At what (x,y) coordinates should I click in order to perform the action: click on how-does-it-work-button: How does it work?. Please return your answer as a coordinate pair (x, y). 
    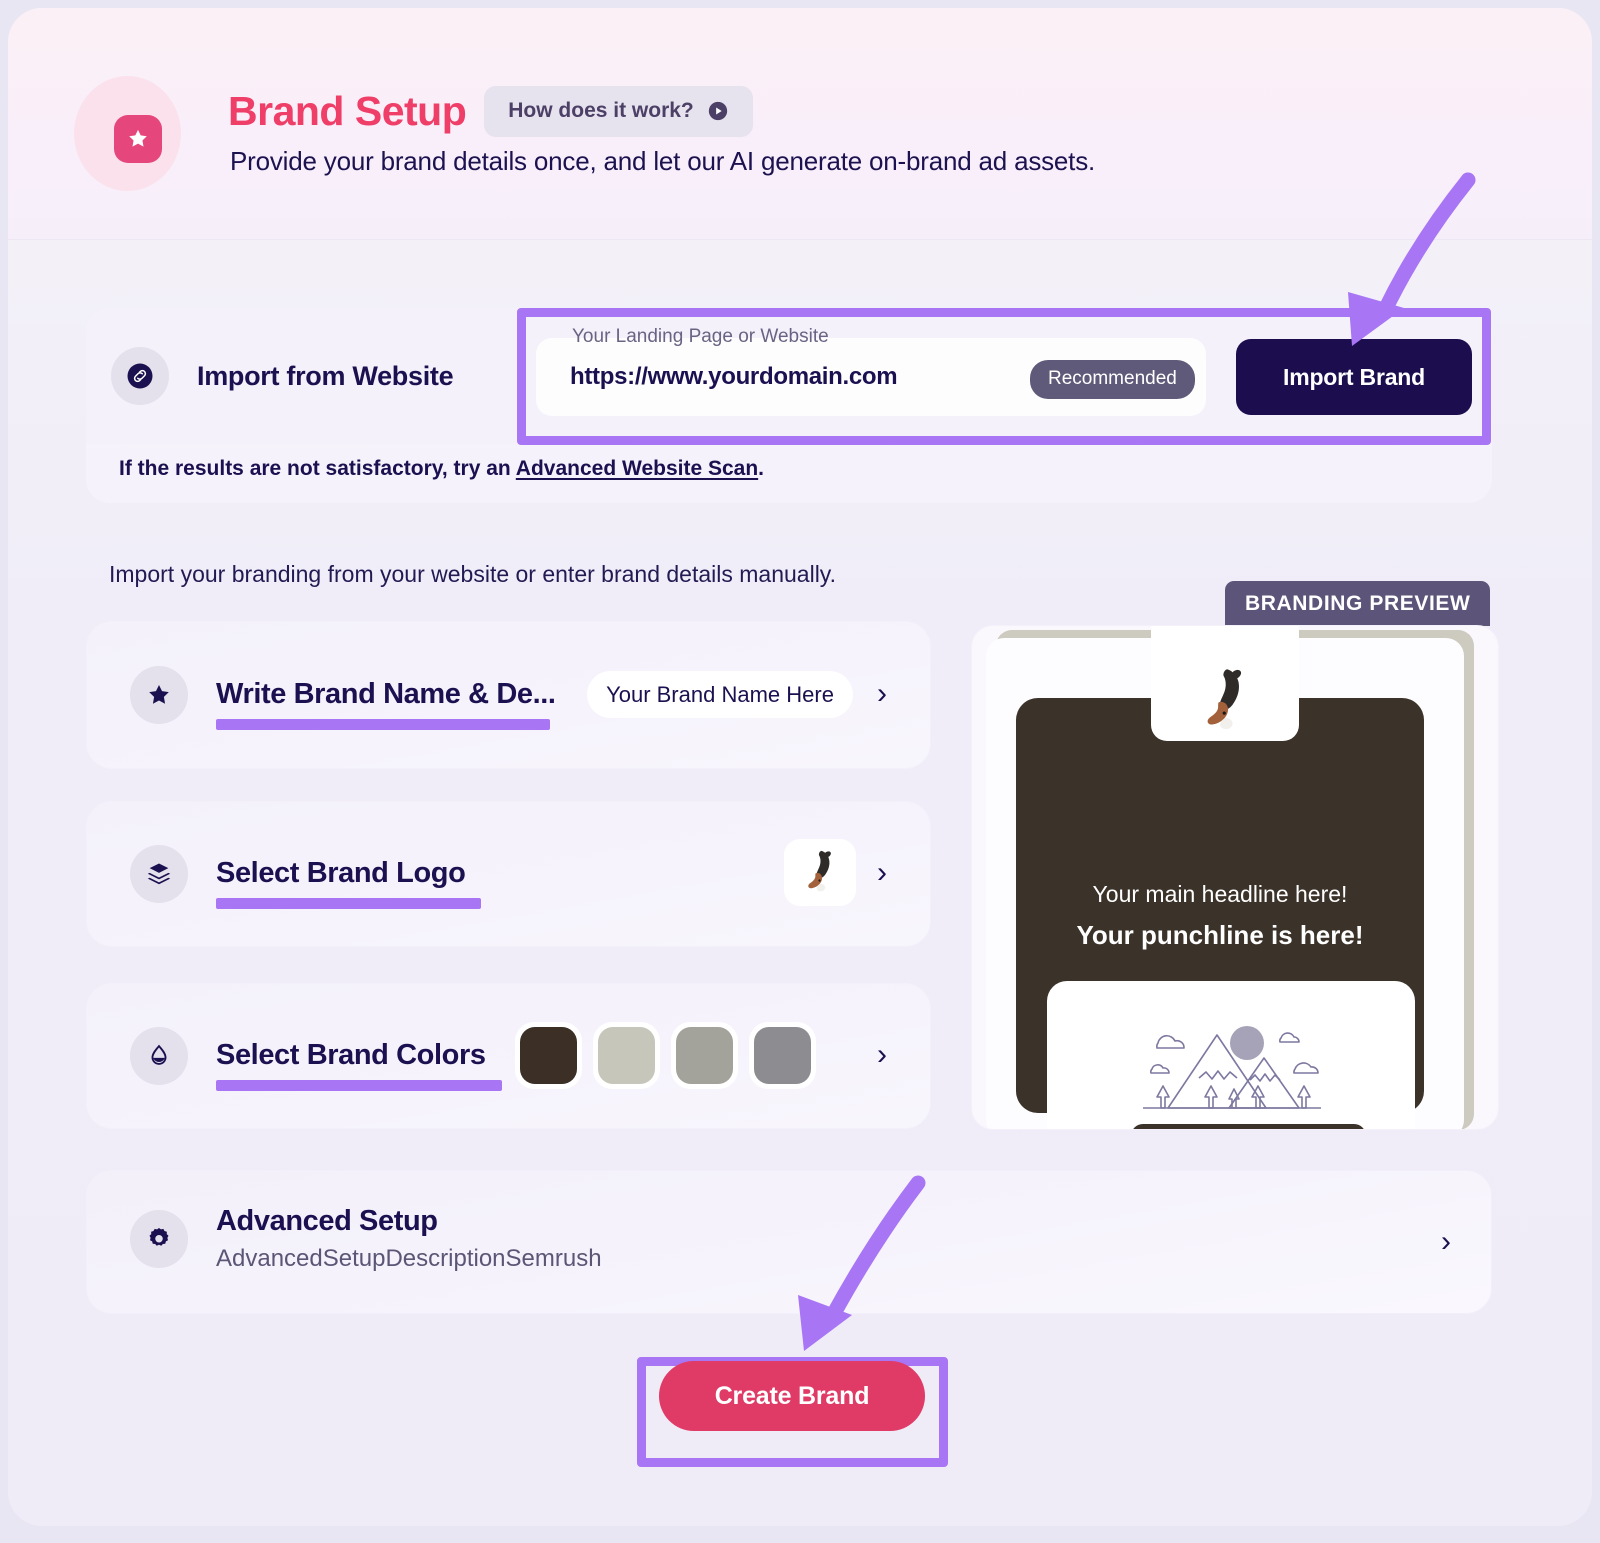
    Looking at the image, I should click on (618, 111).